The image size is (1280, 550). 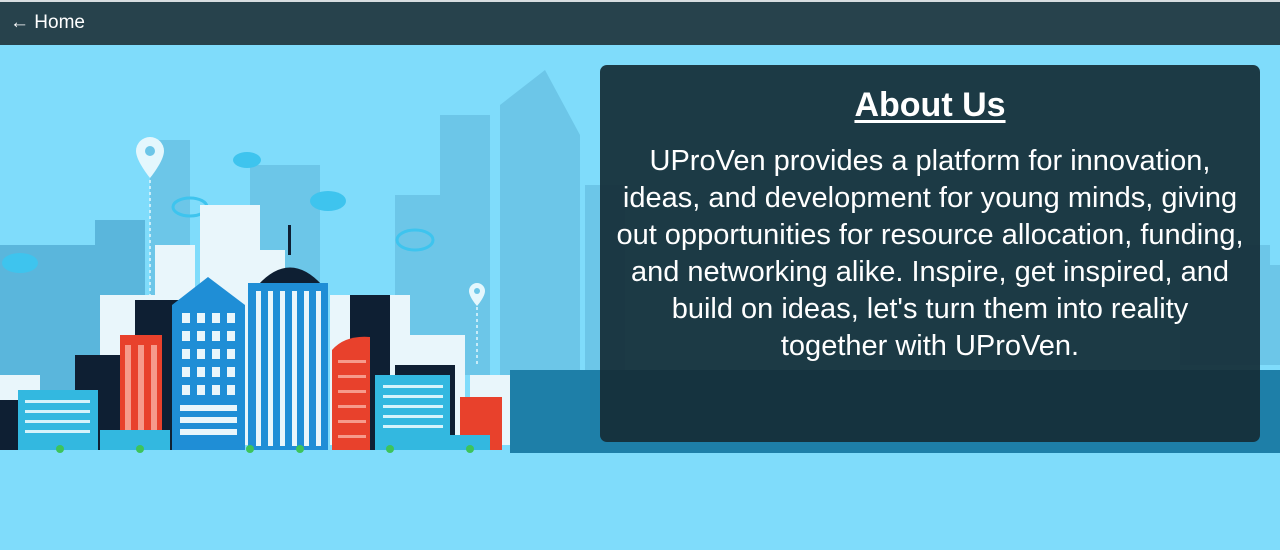 I want to click on home-link: ← Home, so click(x=47, y=23).